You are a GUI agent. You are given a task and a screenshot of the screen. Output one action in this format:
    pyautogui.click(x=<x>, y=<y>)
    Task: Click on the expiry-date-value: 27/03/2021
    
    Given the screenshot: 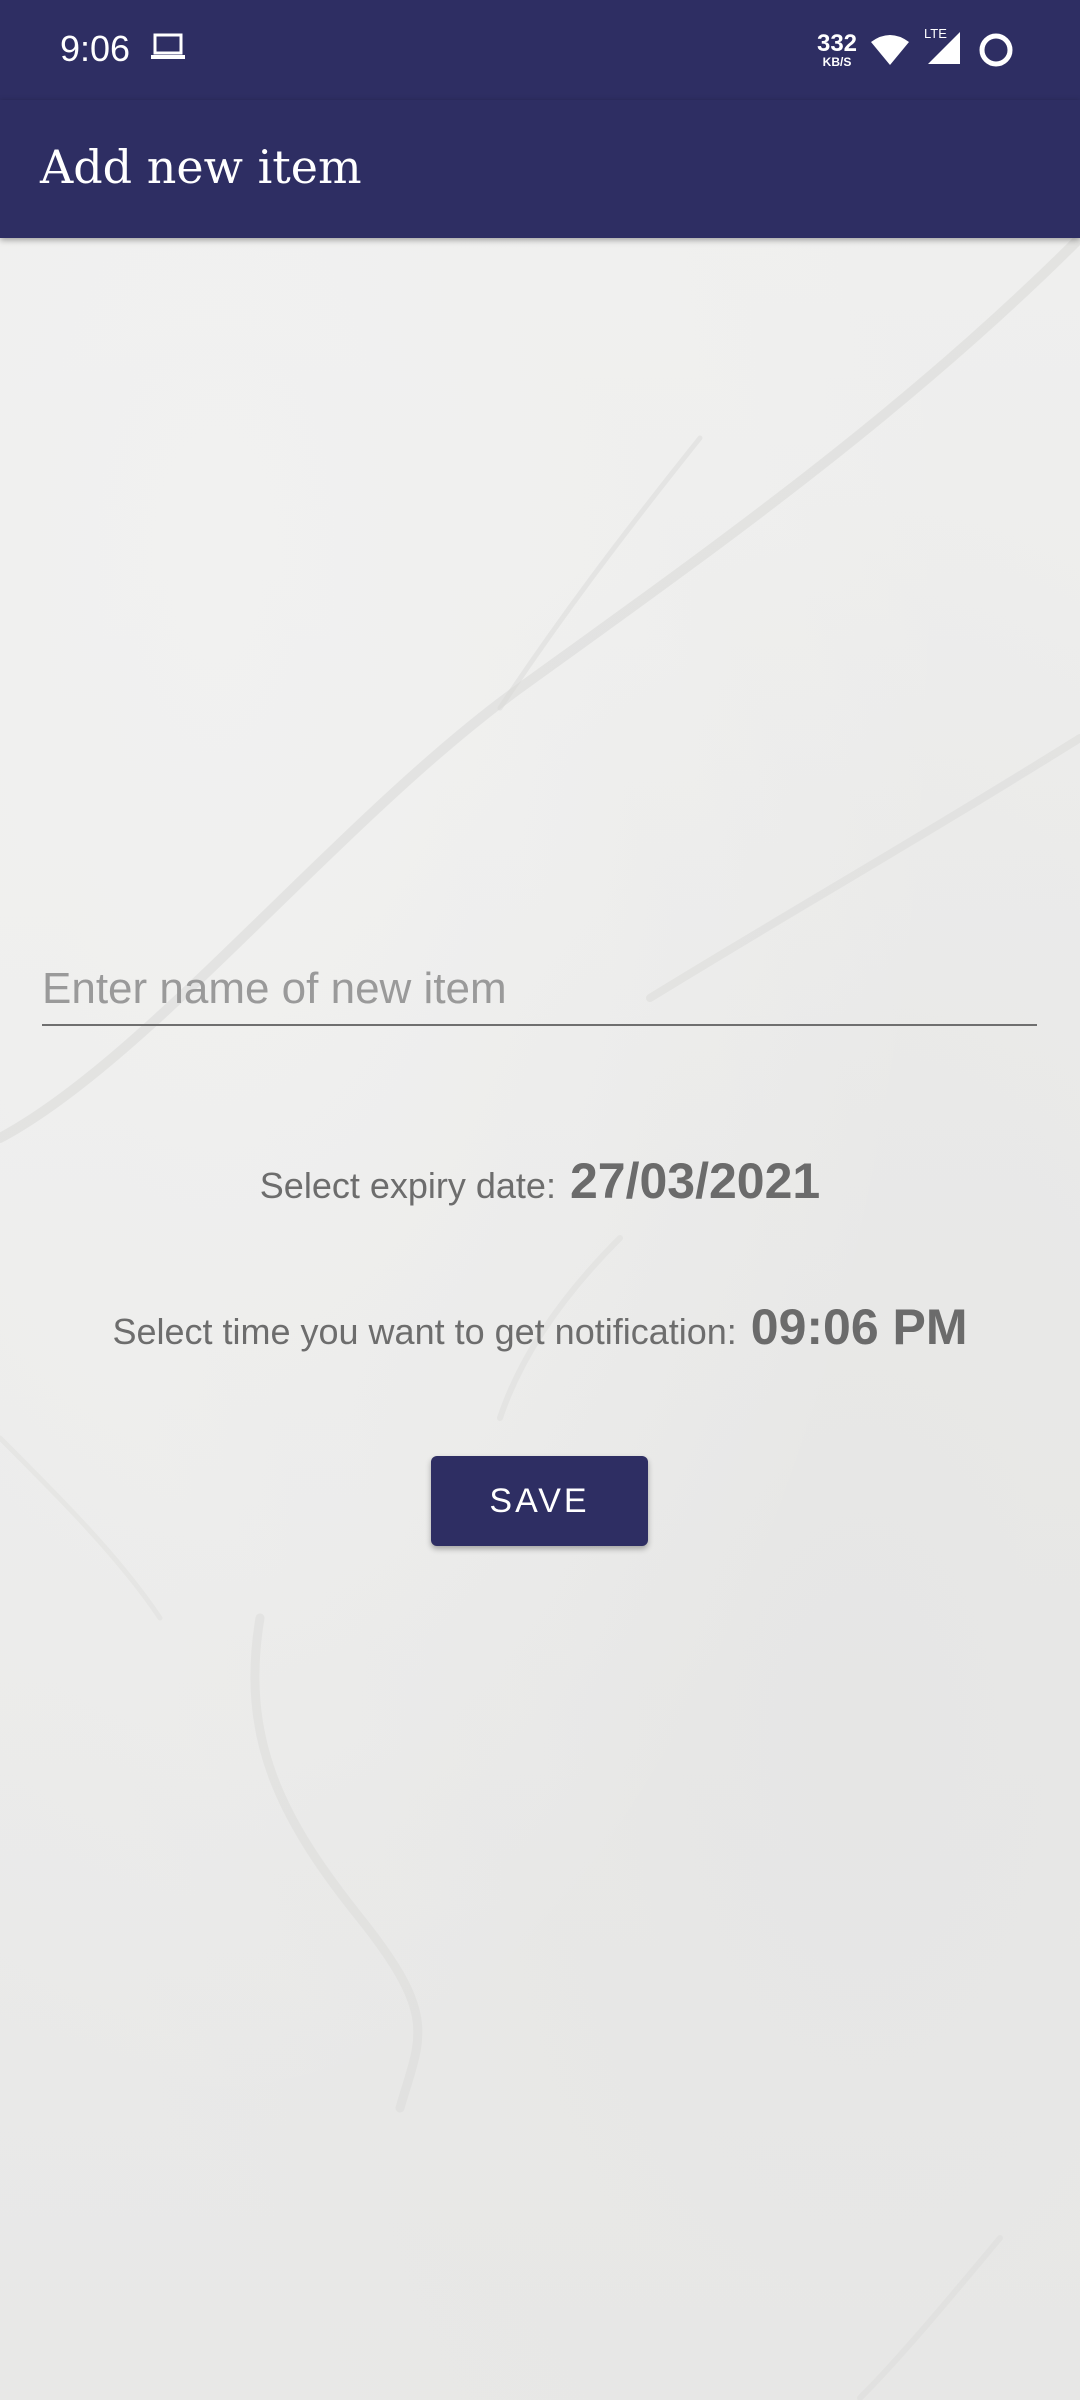 What is the action you would take?
    pyautogui.click(x=695, y=1181)
    